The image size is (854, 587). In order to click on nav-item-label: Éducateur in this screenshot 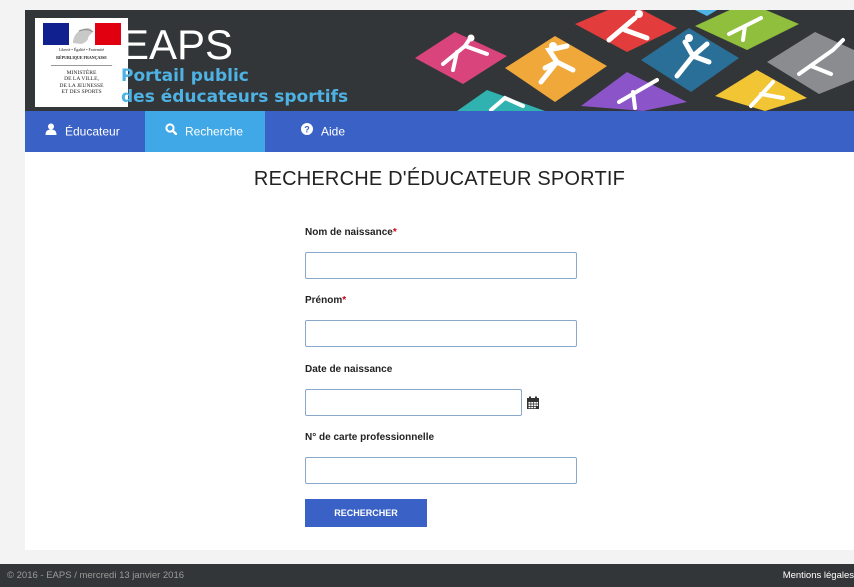, I will do `click(92, 131)`.